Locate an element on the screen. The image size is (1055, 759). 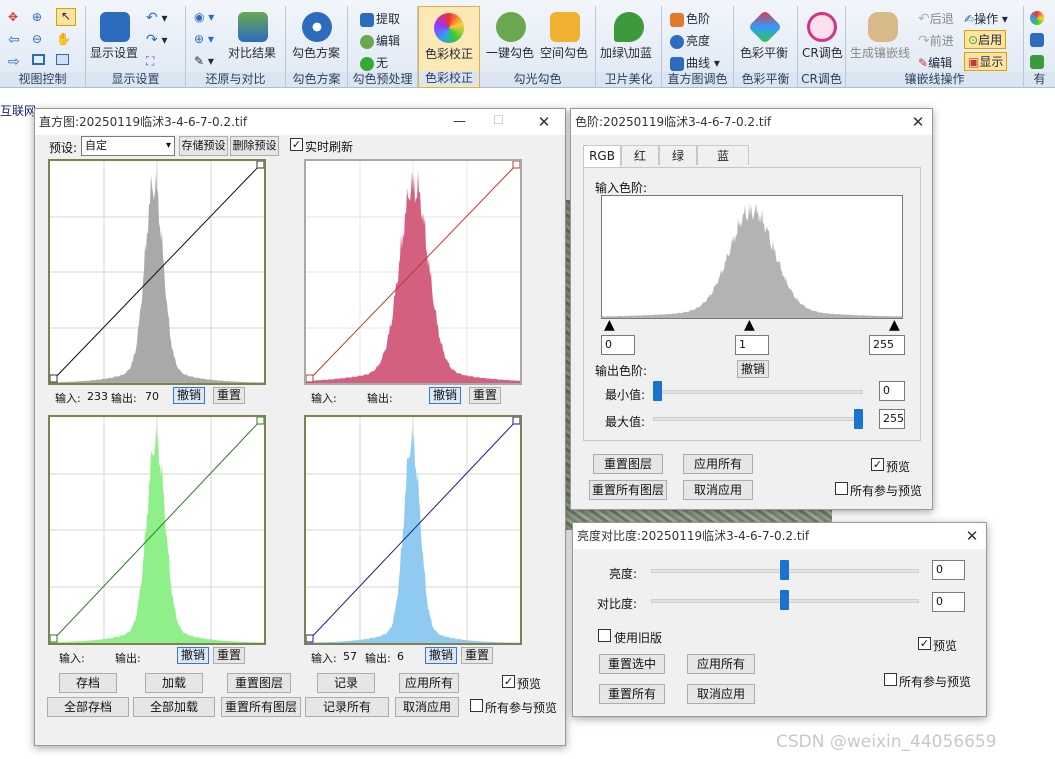
white-point-slider: ▲ is located at coordinates (894, 325).